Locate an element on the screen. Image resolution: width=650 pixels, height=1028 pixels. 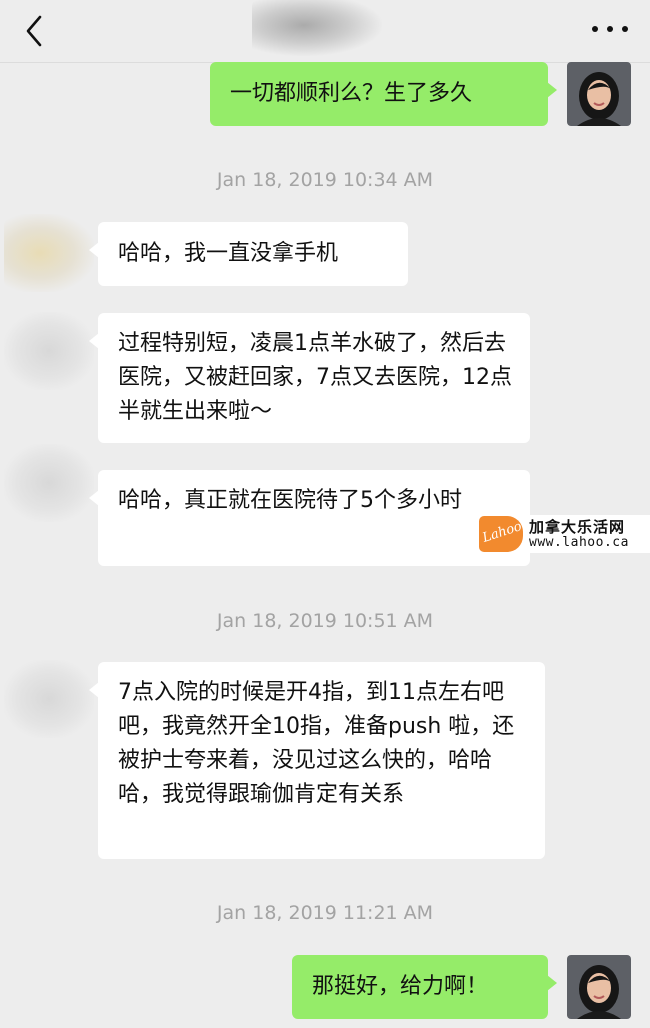
lahoo-logo-icon: Lahoo is located at coordinates (501, 534).